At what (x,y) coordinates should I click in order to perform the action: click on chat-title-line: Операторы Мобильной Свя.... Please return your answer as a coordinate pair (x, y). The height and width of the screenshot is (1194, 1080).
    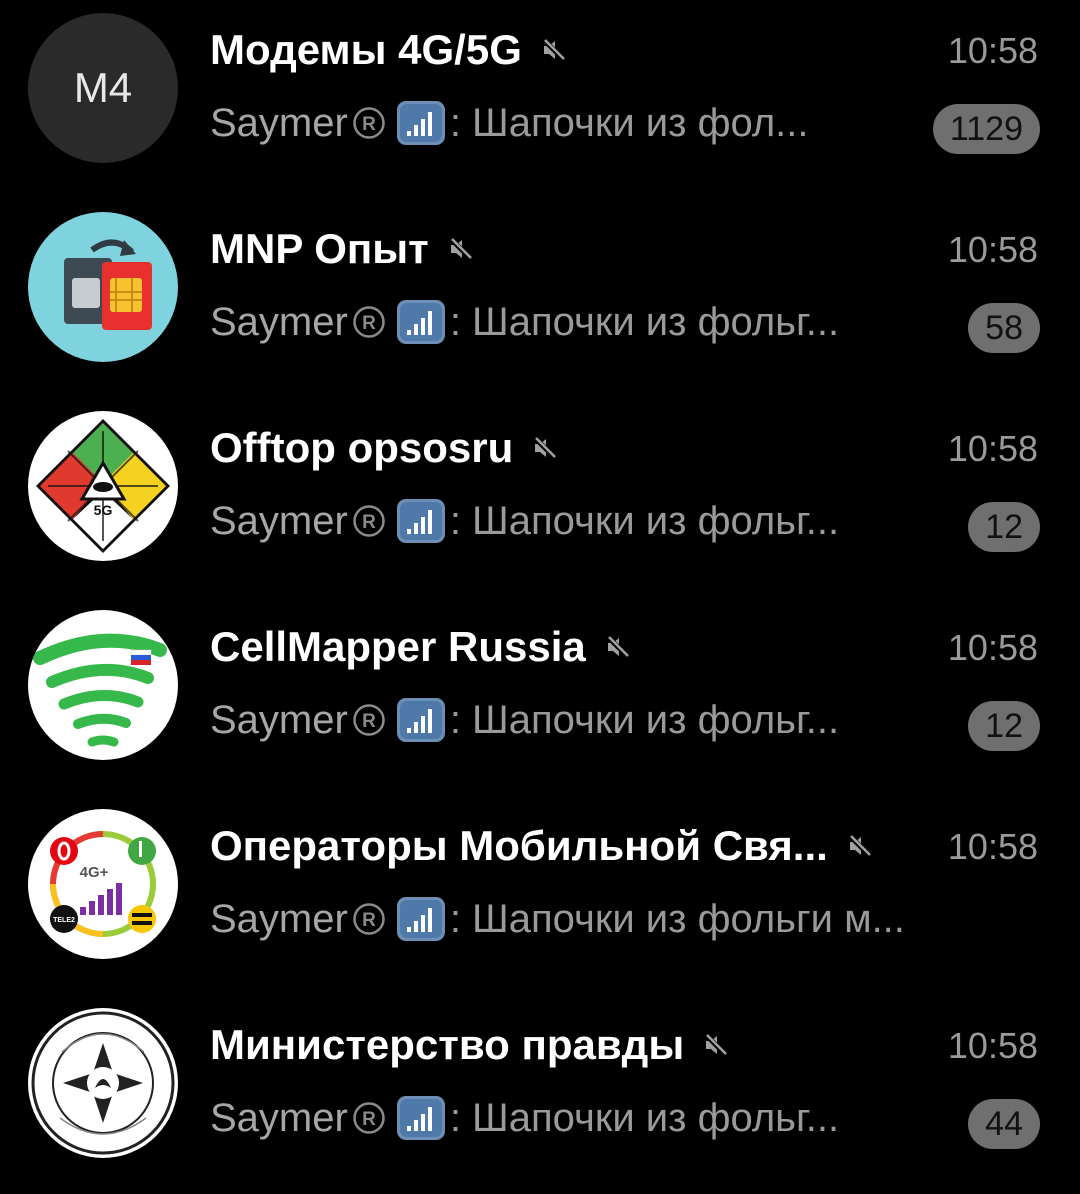
    Looking at the image, I should click on (542, 846).